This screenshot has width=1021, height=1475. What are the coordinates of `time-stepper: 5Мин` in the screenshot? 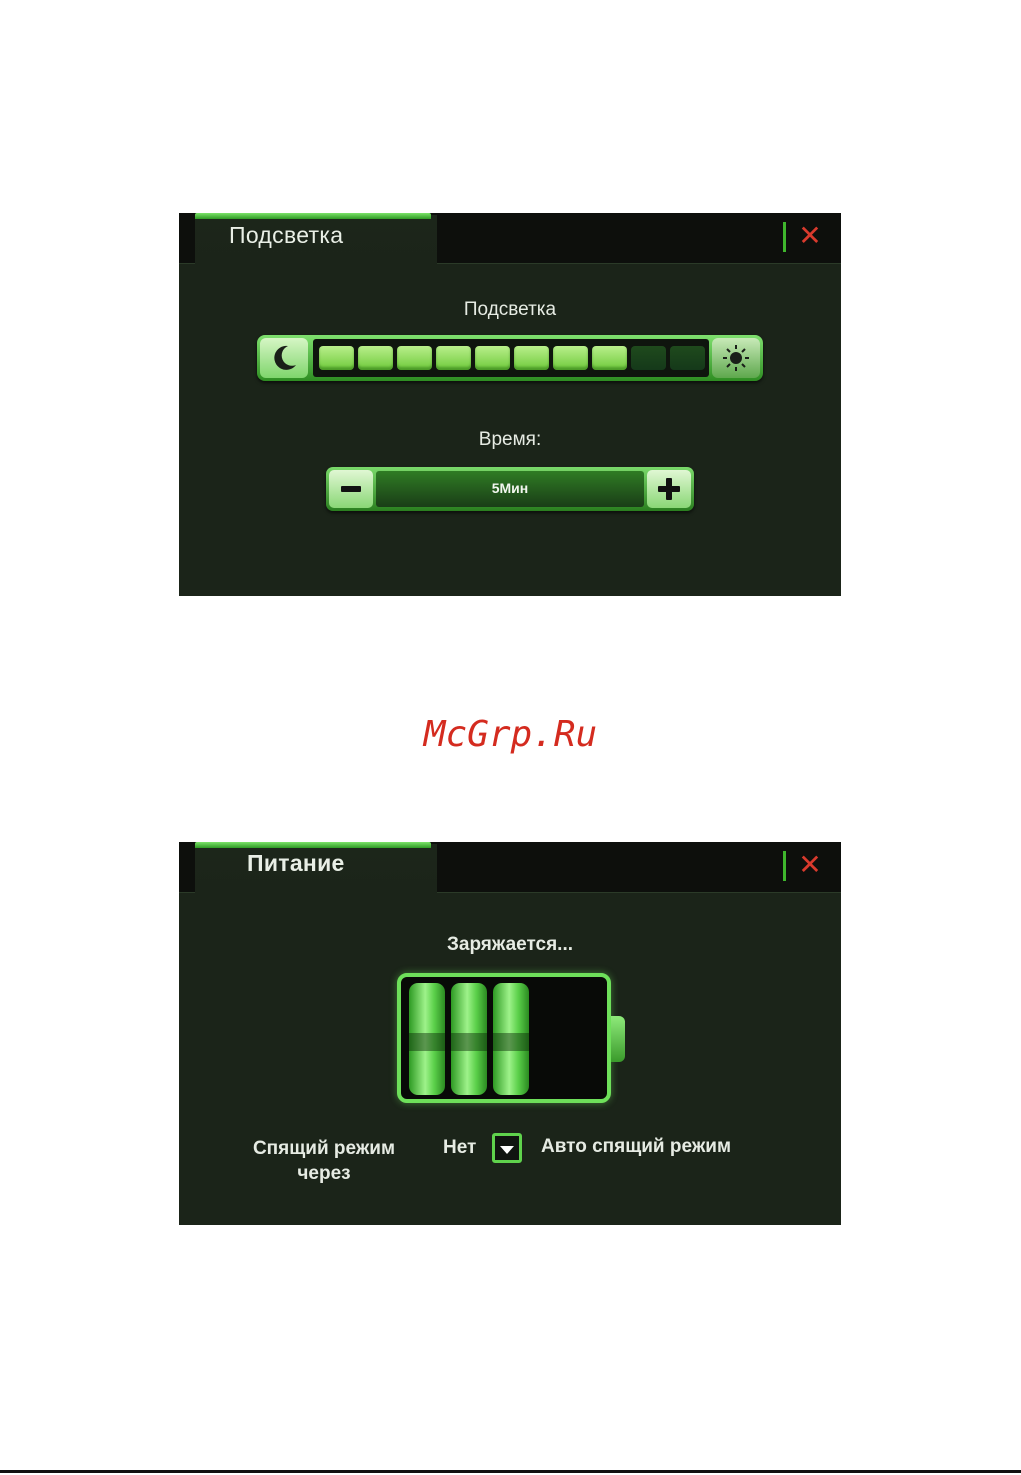 It's located at (510, 489).